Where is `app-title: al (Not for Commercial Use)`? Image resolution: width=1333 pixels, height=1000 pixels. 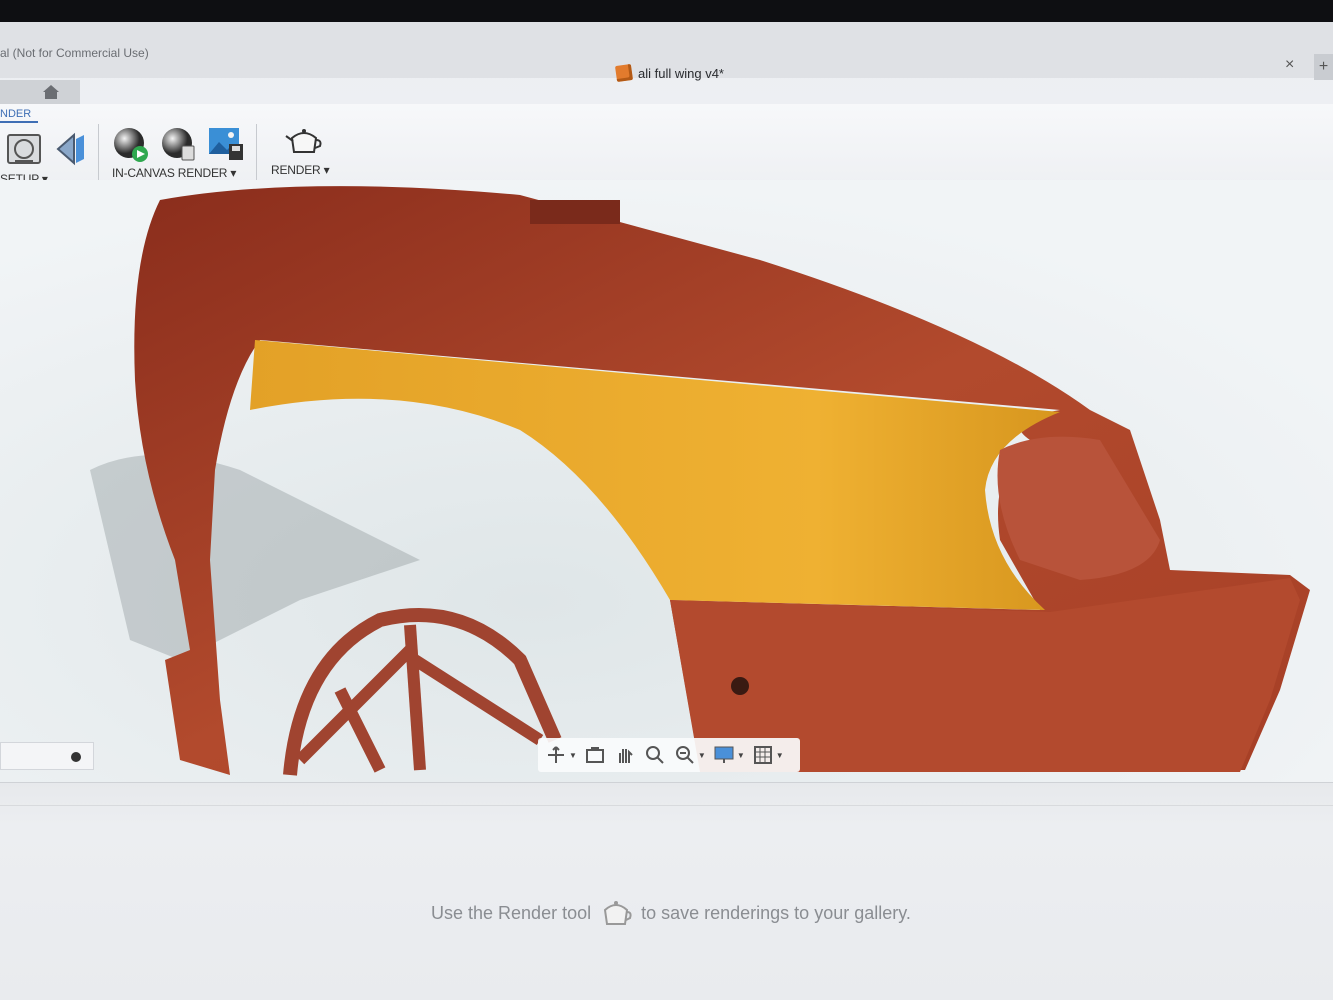 app-title: al (Not for Commercial Use) is located at coordinates (74, 53).